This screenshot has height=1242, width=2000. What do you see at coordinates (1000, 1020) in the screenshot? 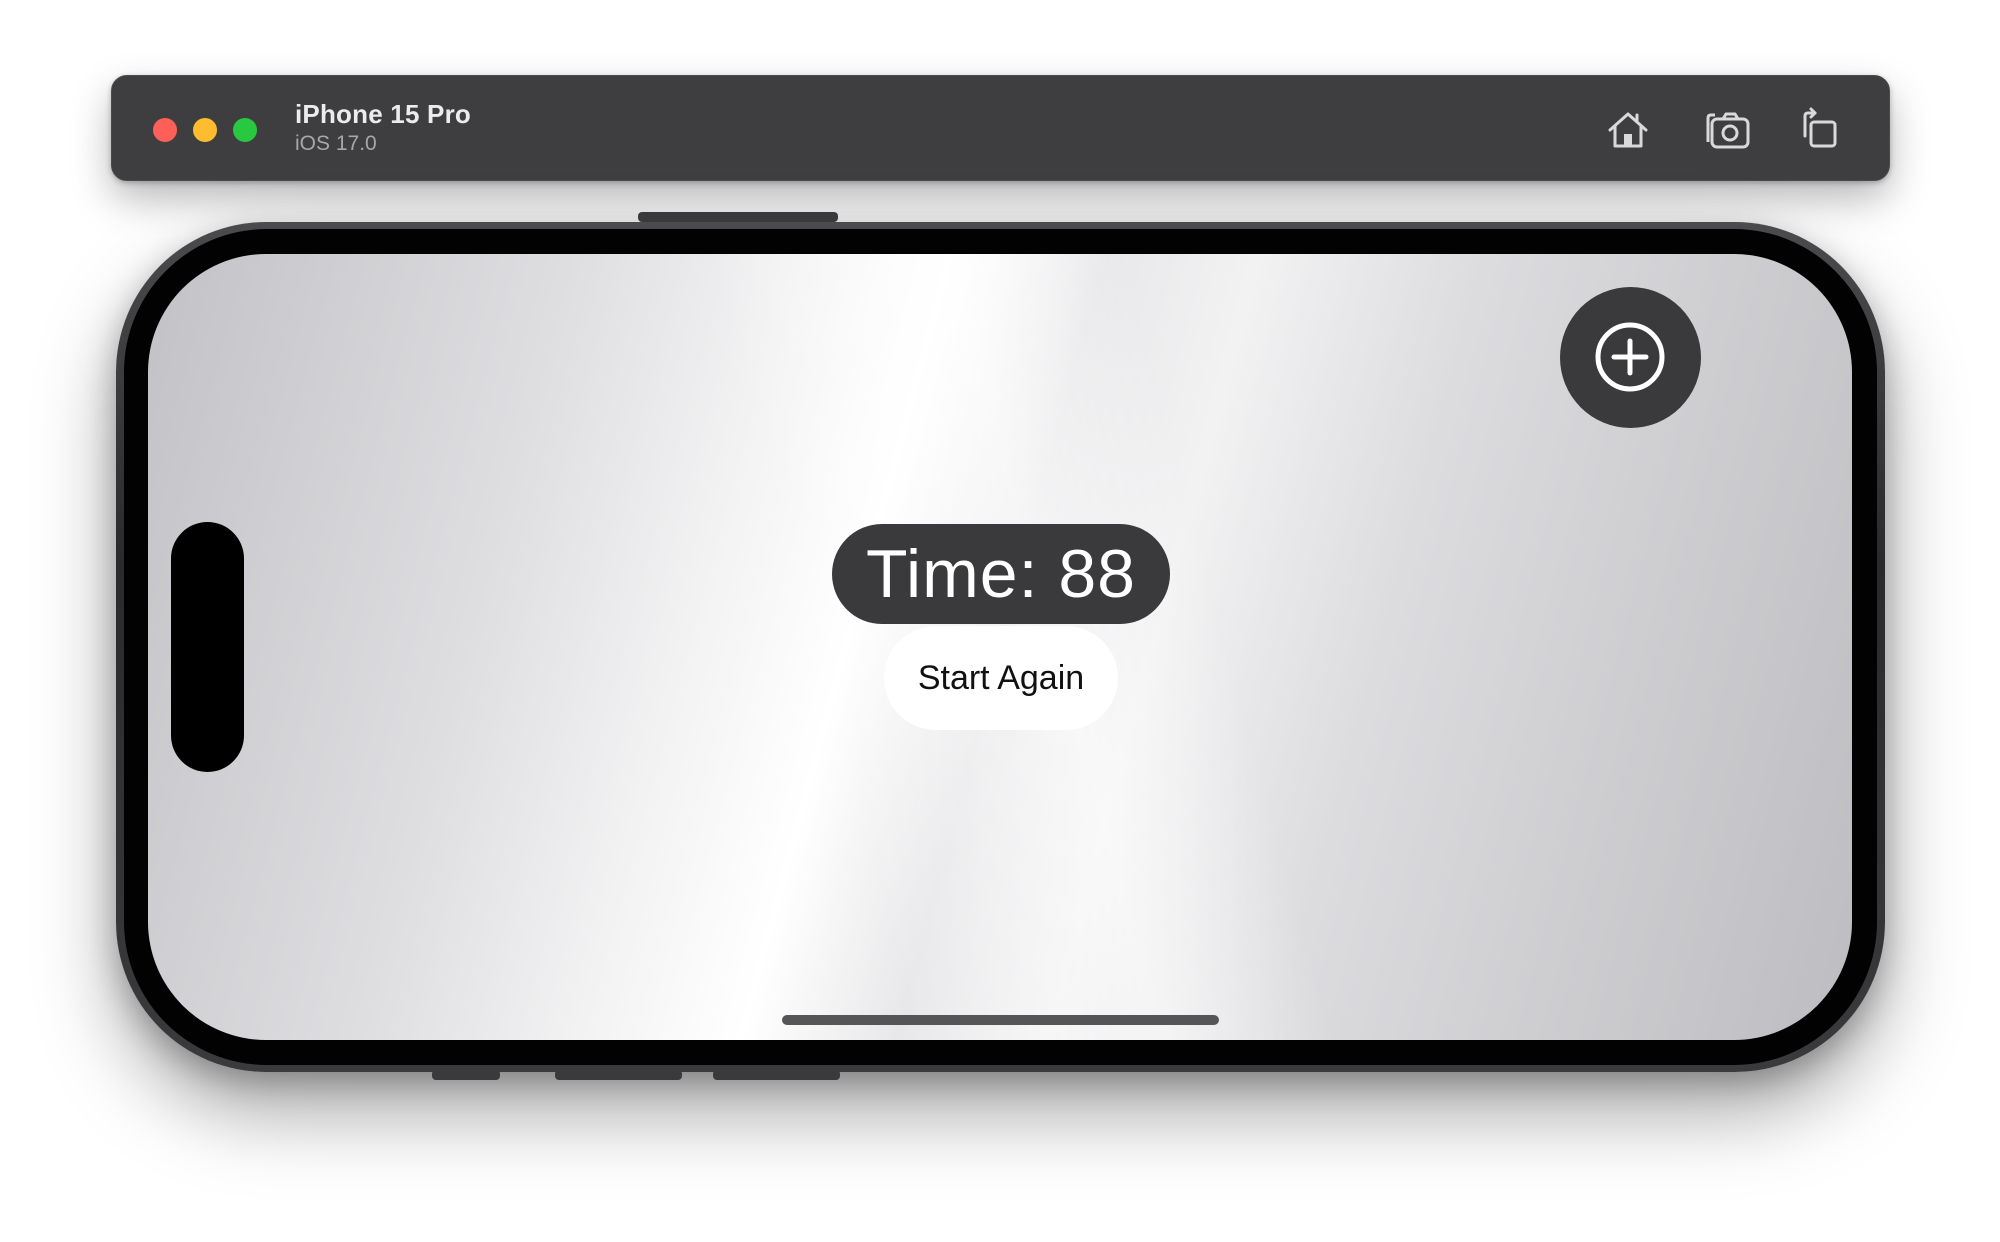
I see `home-indicator` at bounding box center [1000, 1020].